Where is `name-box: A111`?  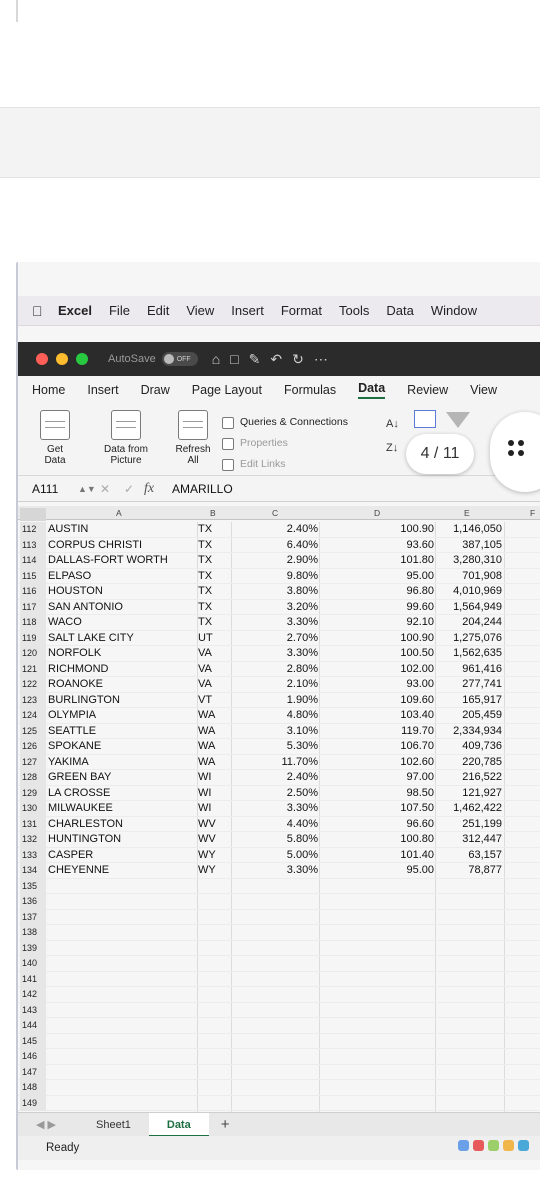
name-box: A111 is located at coordinates (48, 489).